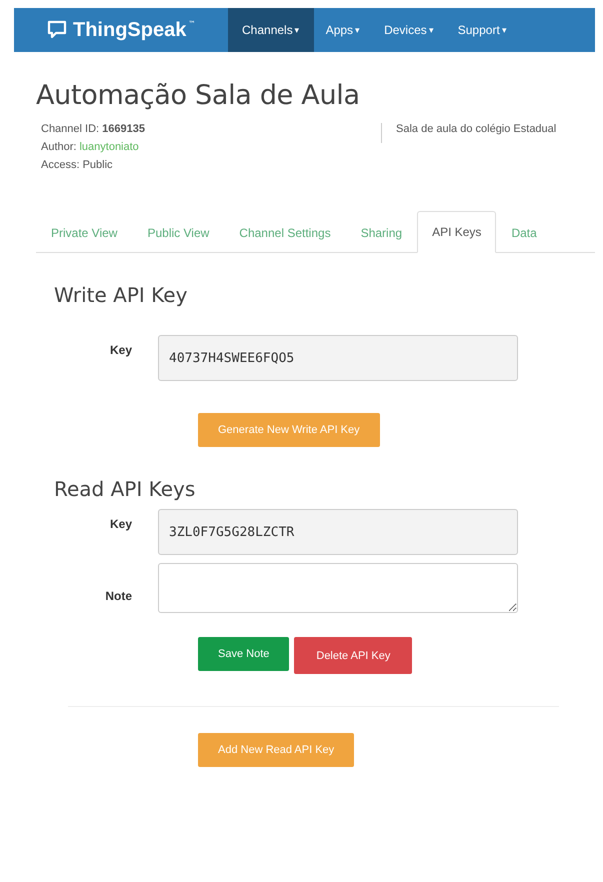 The height and width of the screenshot is (882, 603). I want to click on nav-menu: Support ▾, so click(482, 30).